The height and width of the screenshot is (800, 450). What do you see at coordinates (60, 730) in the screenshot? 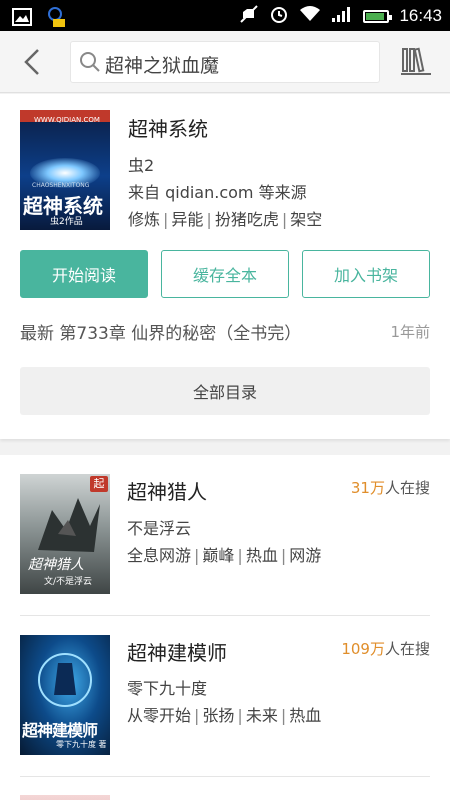
I see `cover-title: 超神建模师` at bounding box center [60, 730].